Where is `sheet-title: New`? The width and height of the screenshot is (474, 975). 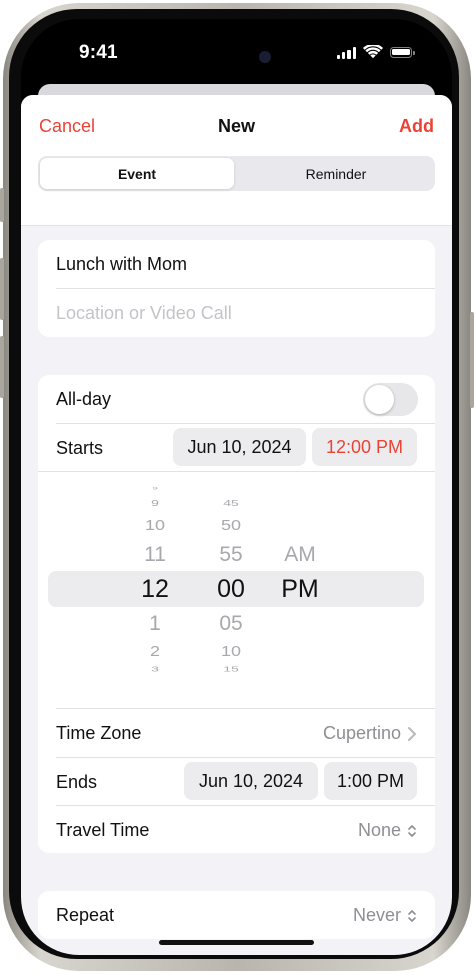 sheet-title: New is located at coordinates (236, 126).